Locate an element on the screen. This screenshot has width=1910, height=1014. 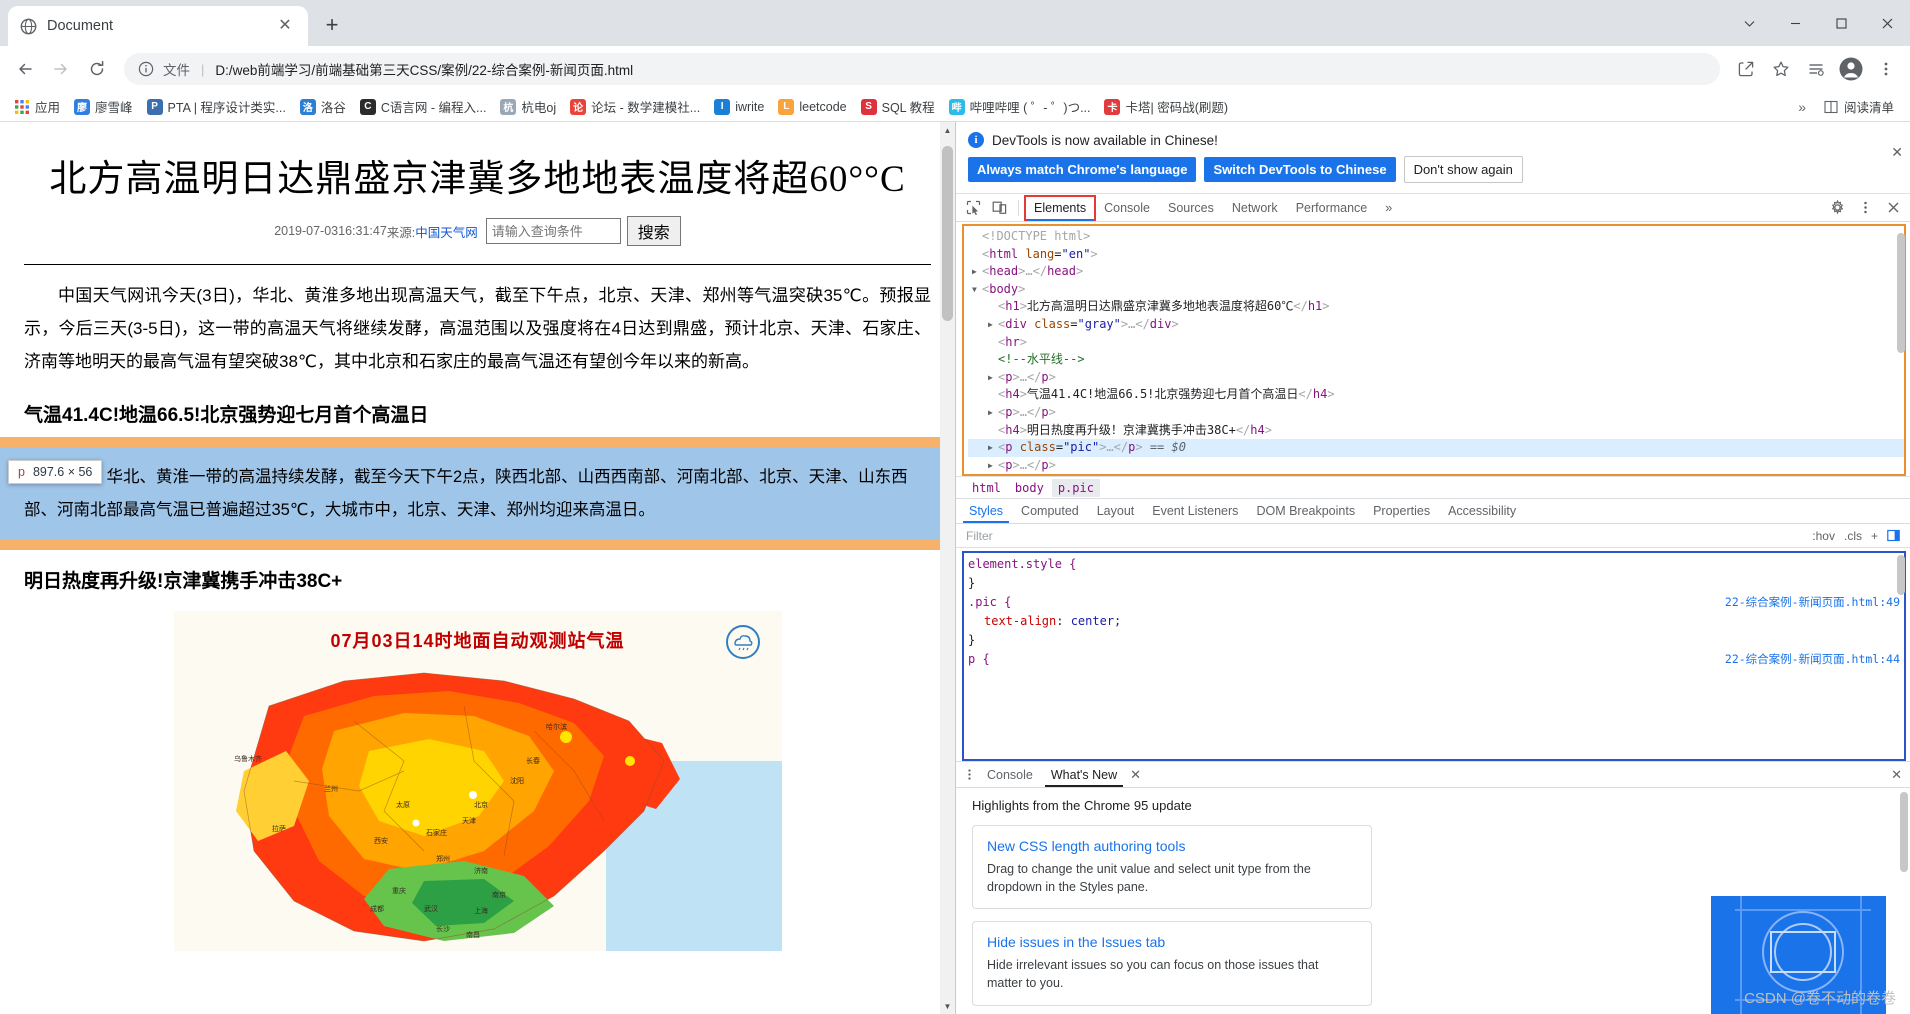
dom-tree-node: <hr> is located at coordinates (1437, 343).